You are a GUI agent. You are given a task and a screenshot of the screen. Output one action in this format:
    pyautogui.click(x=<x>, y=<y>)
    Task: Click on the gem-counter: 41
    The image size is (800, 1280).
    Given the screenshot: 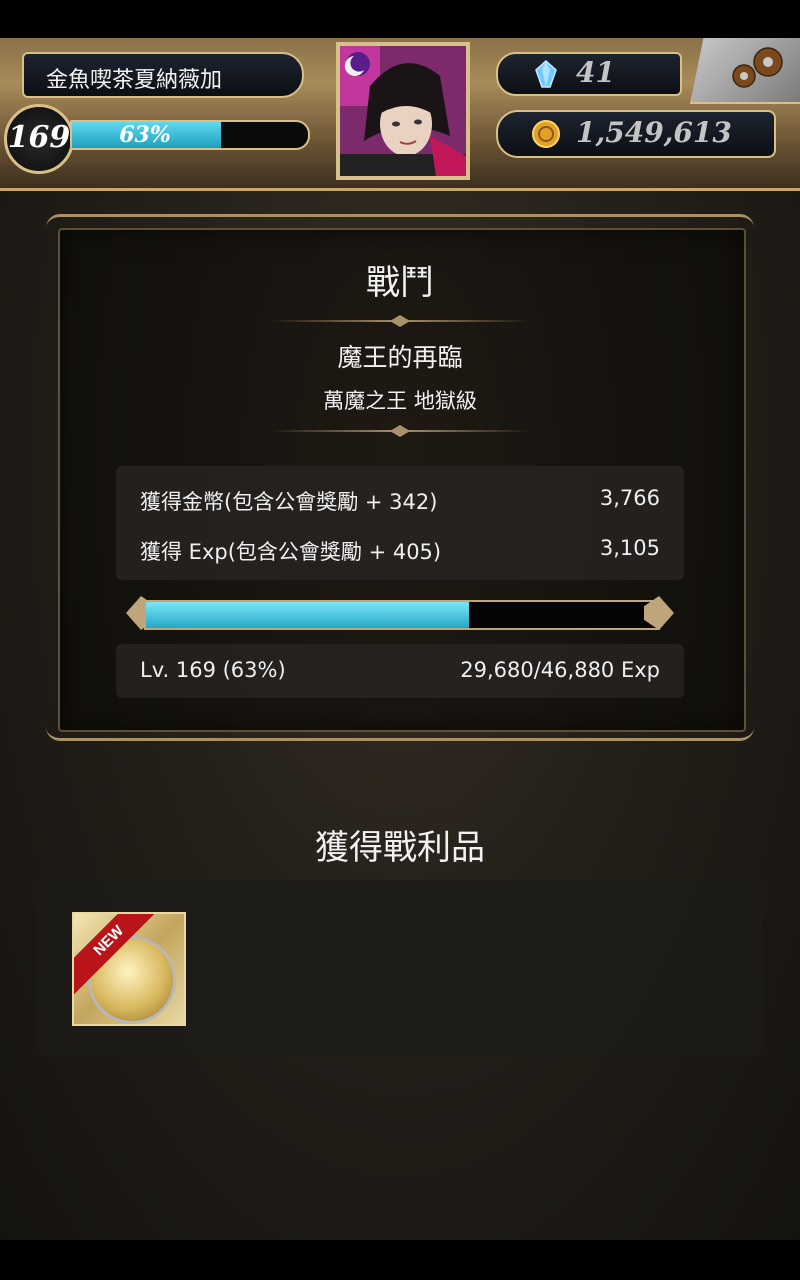 What is the action you would take?
    pyautogui.click(x=589, y=74)
    